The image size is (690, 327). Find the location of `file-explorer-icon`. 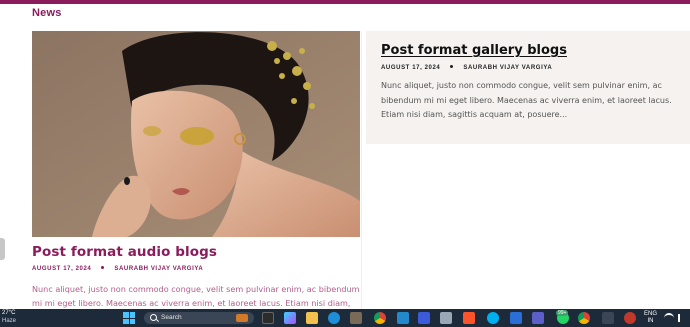

file-explorer-icon is located at coordinates (312, 318).